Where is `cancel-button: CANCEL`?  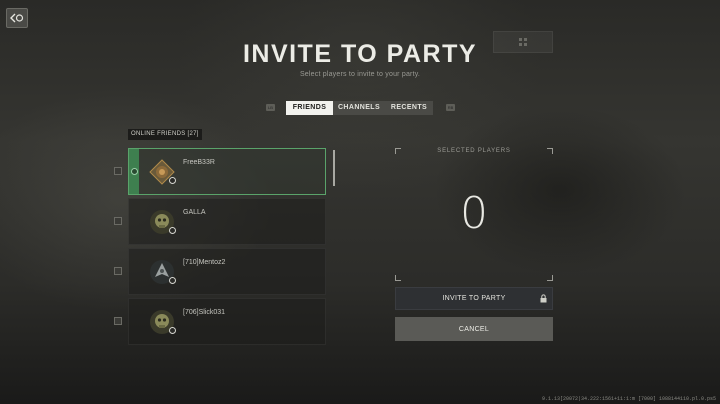
cancel-button: CANCEL is located at coordinates (474, 329).